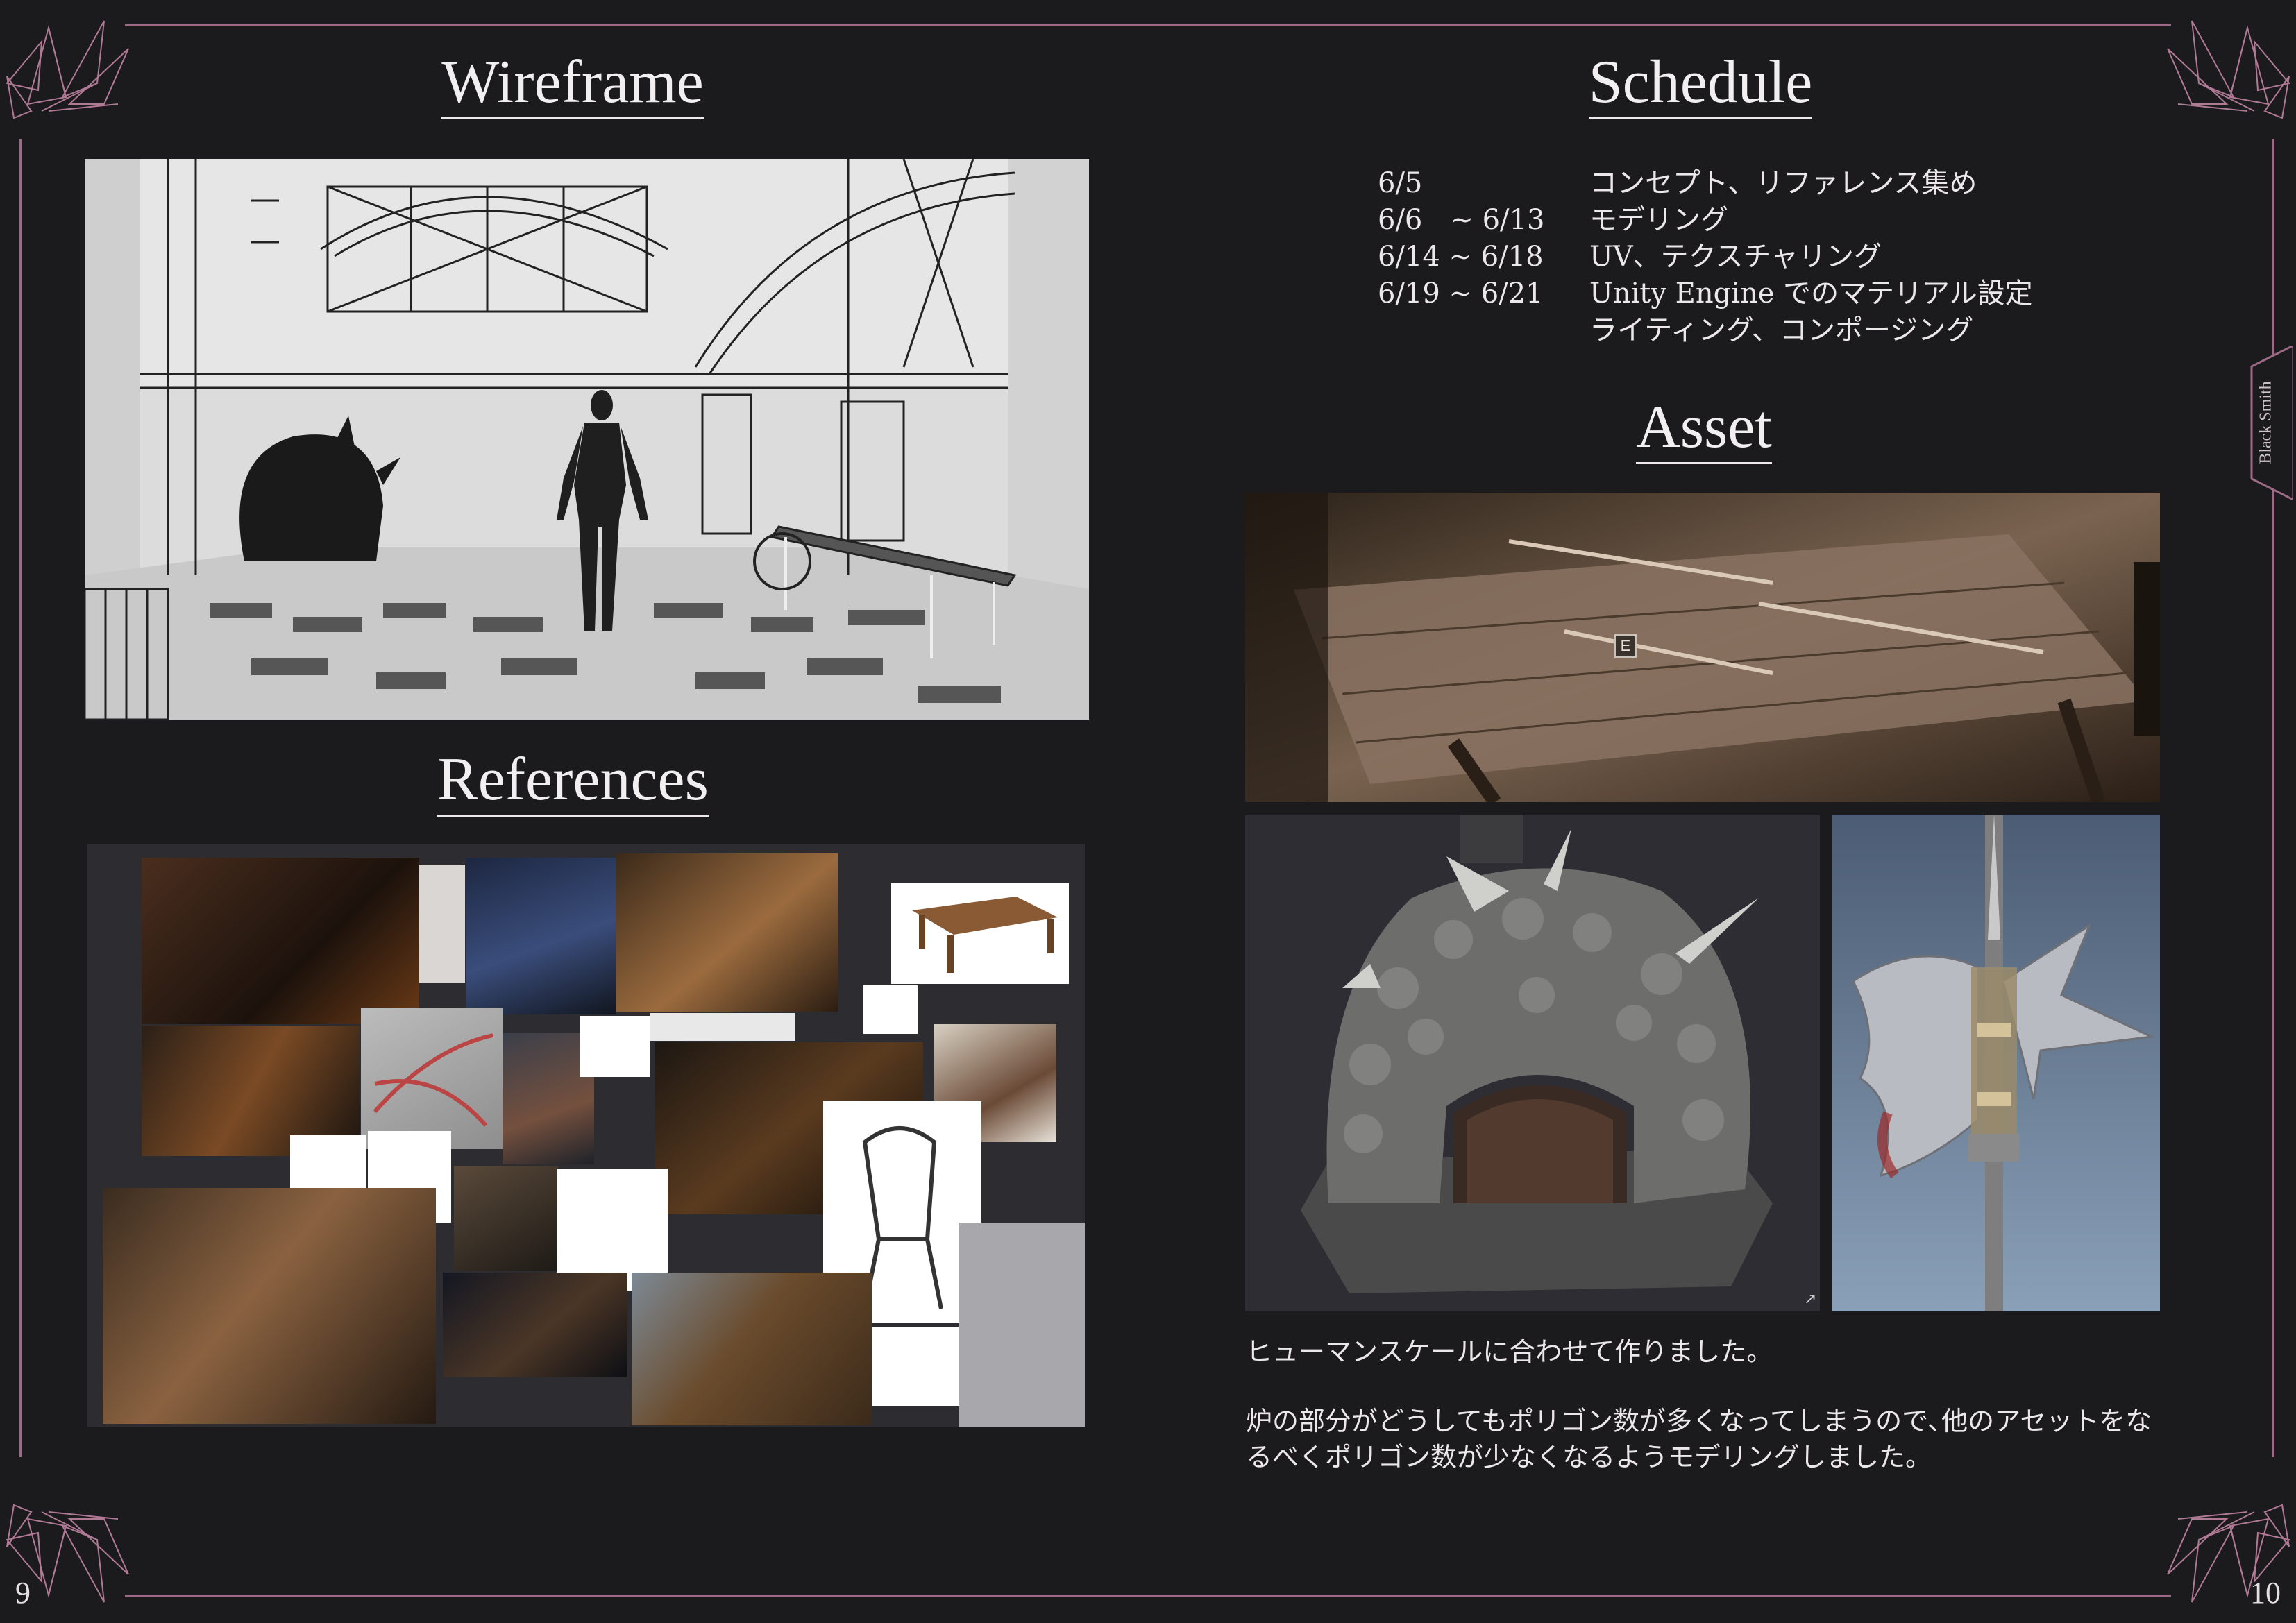 This screenshot has width=2296, height=1623. I want to click on reference-anvil, so click(916, 1366).